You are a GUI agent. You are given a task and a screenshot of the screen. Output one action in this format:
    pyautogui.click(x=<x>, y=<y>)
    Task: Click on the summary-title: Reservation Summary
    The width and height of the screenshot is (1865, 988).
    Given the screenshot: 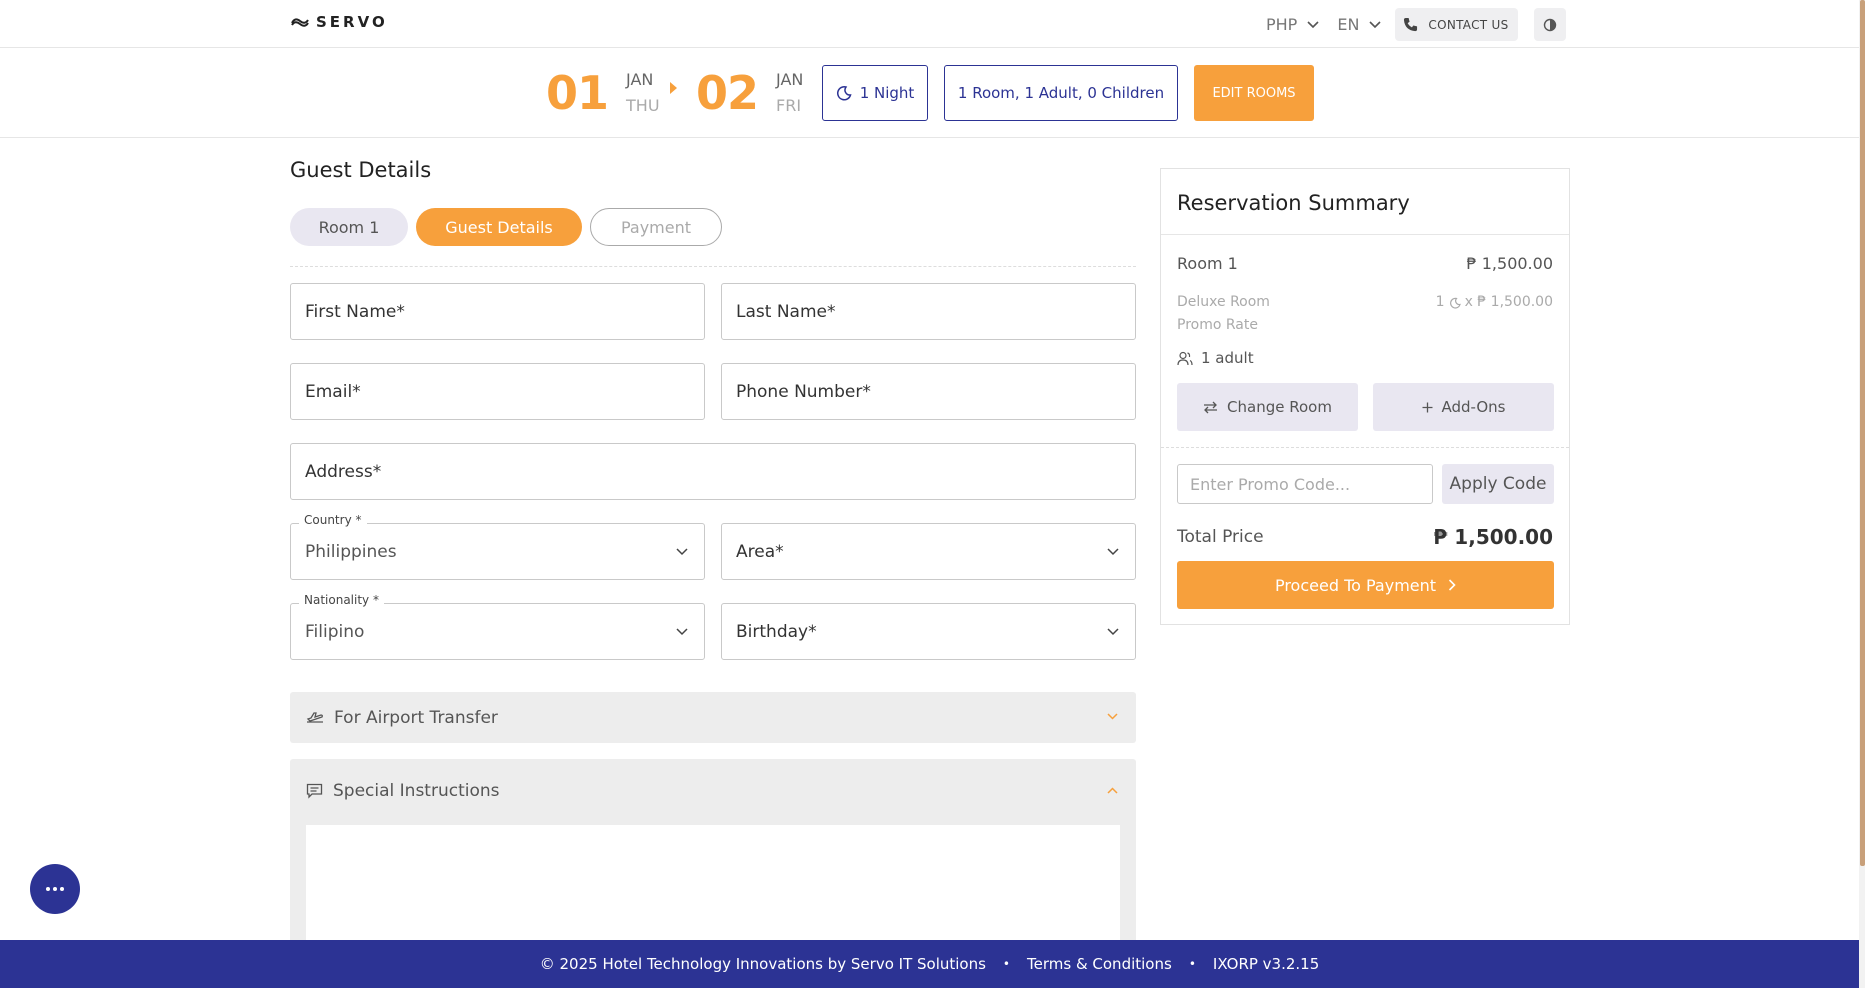 What is the action you would take?
    pyautogui.click(x=1293, y=203)
    